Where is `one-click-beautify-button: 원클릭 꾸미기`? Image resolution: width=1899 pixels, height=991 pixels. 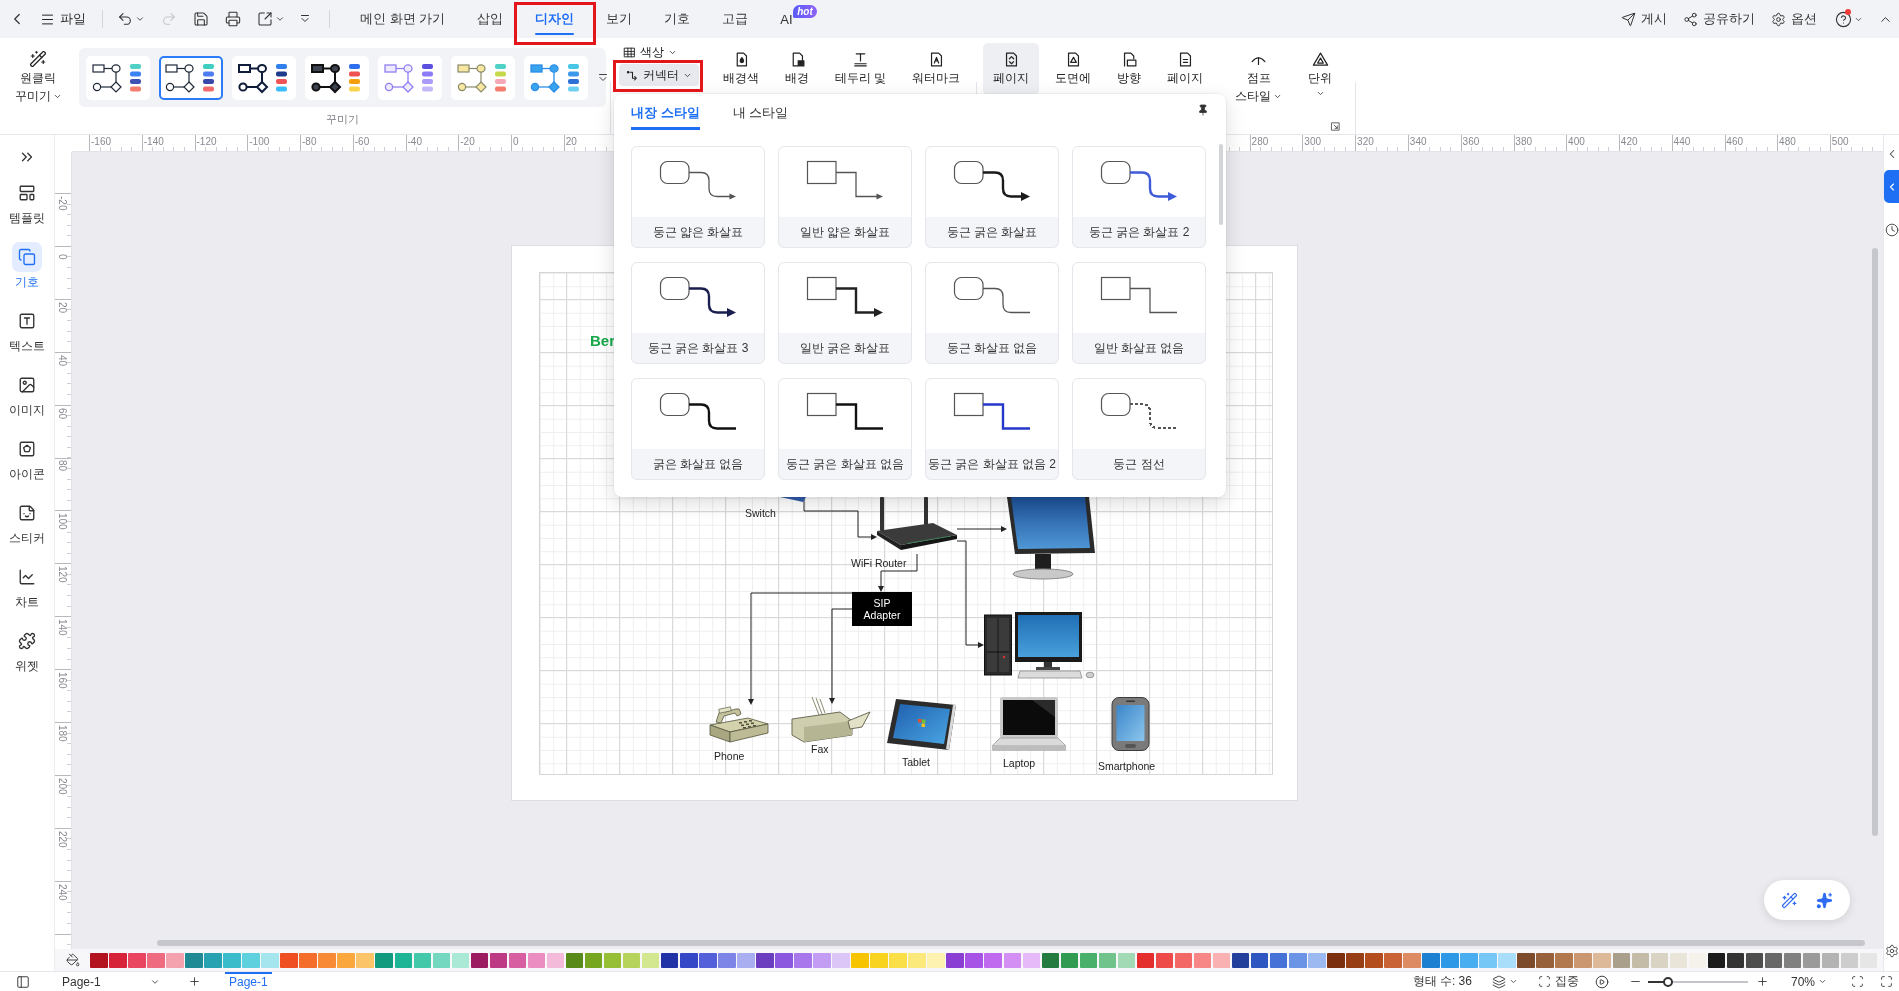
one-click-beautify-button: 원클릭 꾸미기 is located at coordinates (38, 77).